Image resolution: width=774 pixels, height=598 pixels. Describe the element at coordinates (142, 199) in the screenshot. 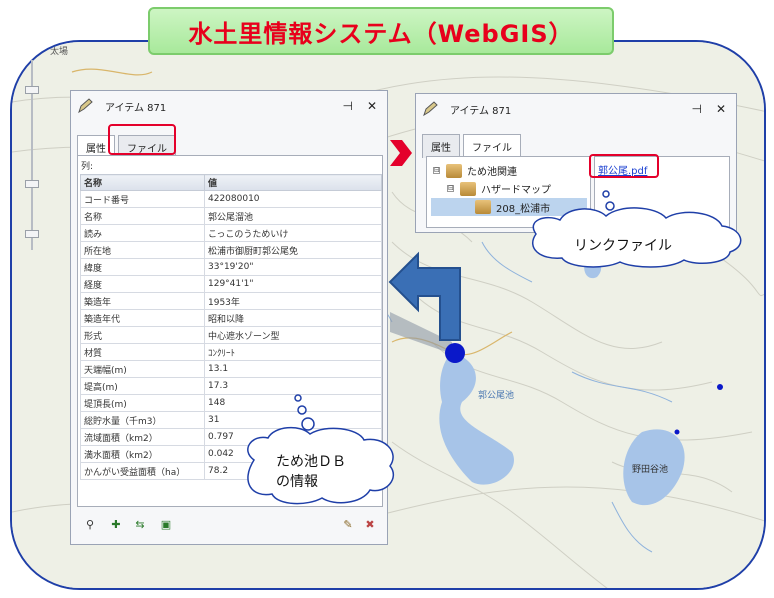

I see `attribute-name-cell: コード番号` at that location.